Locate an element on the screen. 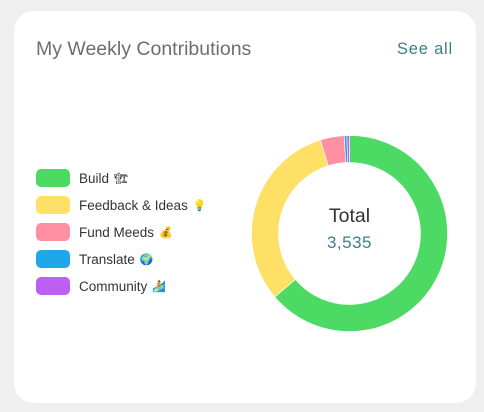 The height and width of the screenshot is (412, 484). surfer-icon: 🏄 is located at coordinates (159, 286).